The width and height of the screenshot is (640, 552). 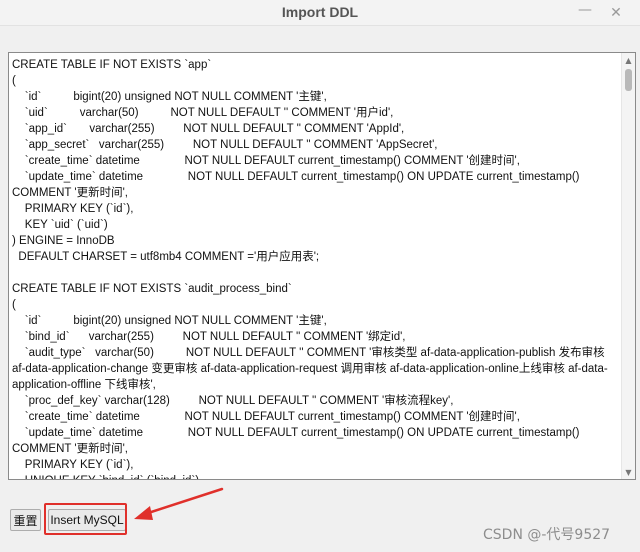 What do you see at coordinates (628, 60) in the screenshot?
I see `scroll-up-icon: ▲` at bounding box center [628, 60].